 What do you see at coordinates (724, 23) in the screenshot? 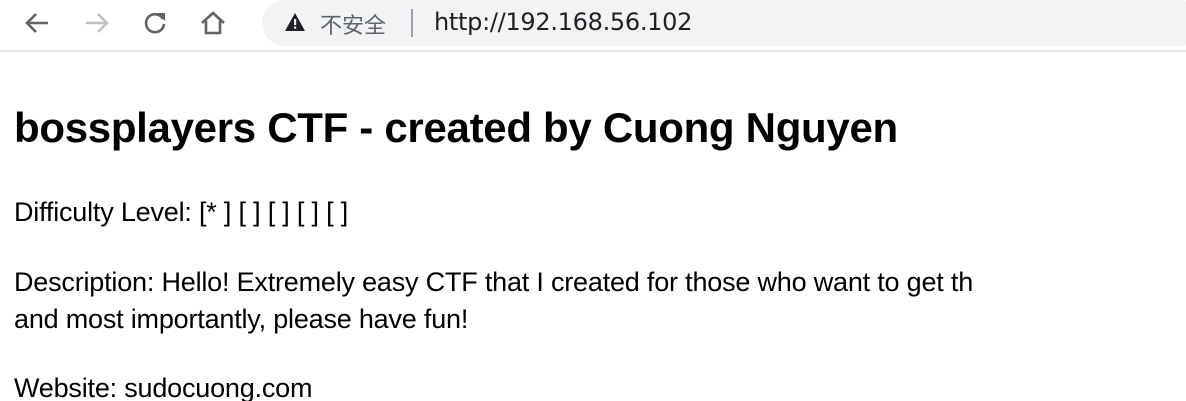
I see `address-bar: 不安全 http://192.168.56.102` at bounding box center [724, 23].